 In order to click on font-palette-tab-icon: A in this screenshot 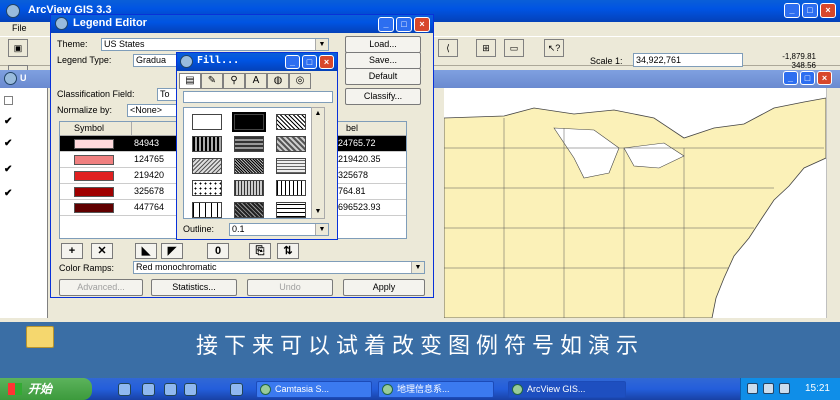, I will do `click(256, 81)`.